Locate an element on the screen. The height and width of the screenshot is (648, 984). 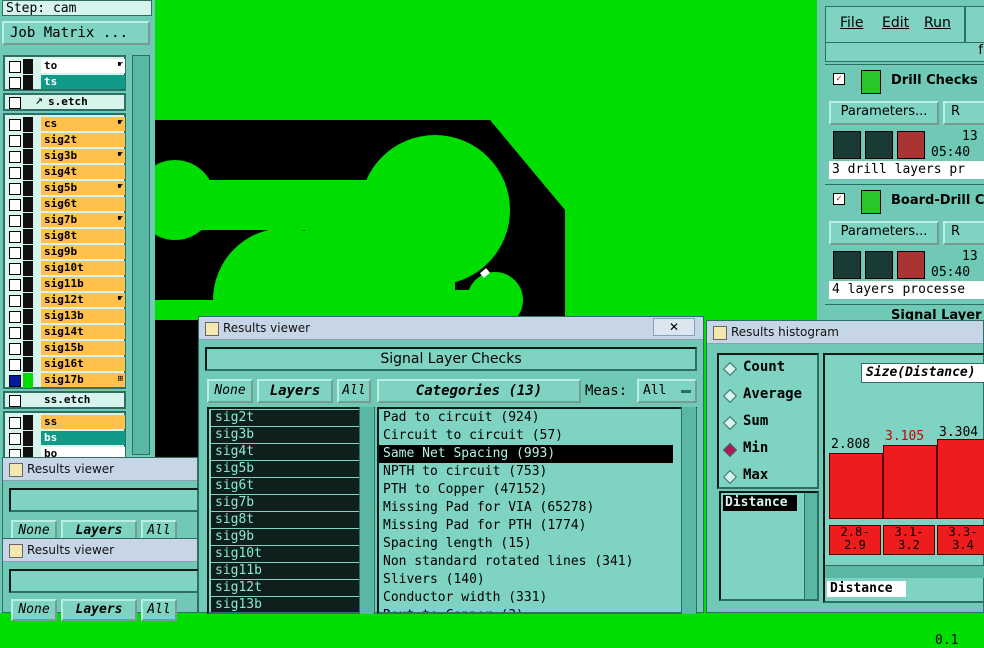
layer-list-item: sig3b is located at coordinates (286, 435).